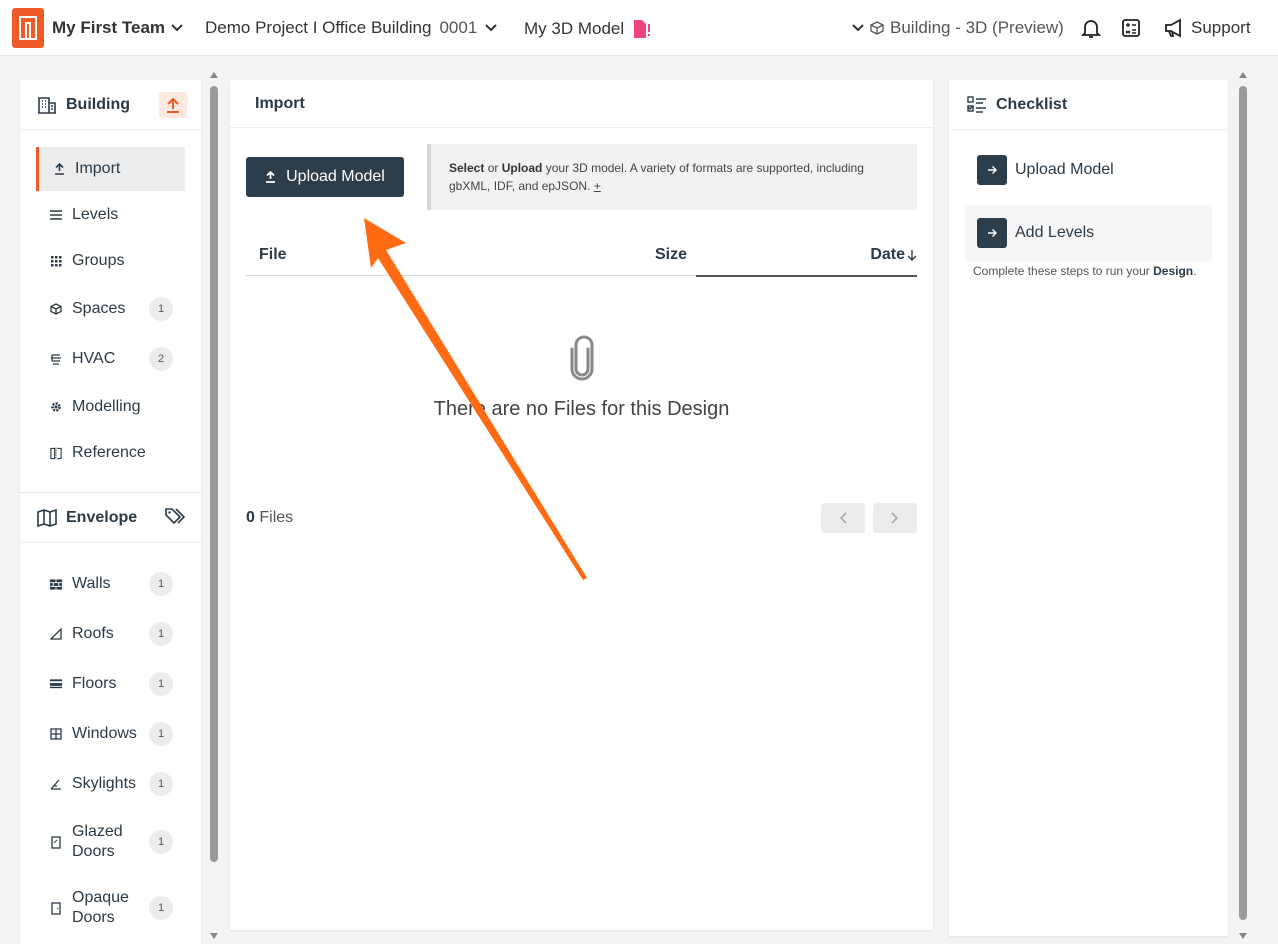 Image resolution: width=1278 pixels, height=944 pixels. Describe the element at coordinates (893, 255) in the screenshot. I see `column-date: Date` at that location.